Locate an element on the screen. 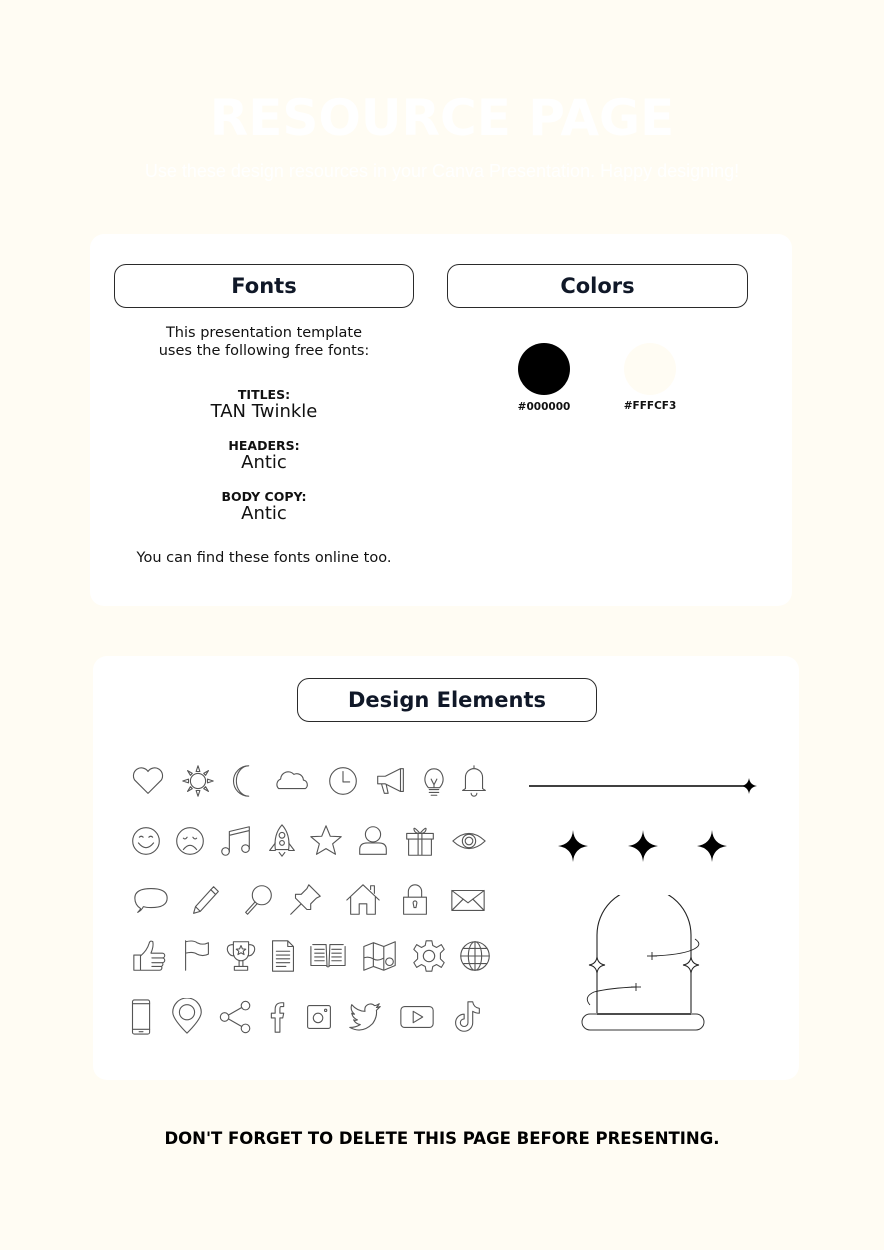 This screenshot has height=1250, width=884. font-entry-label: BODY COPY: is located at coordinates (264, 496).